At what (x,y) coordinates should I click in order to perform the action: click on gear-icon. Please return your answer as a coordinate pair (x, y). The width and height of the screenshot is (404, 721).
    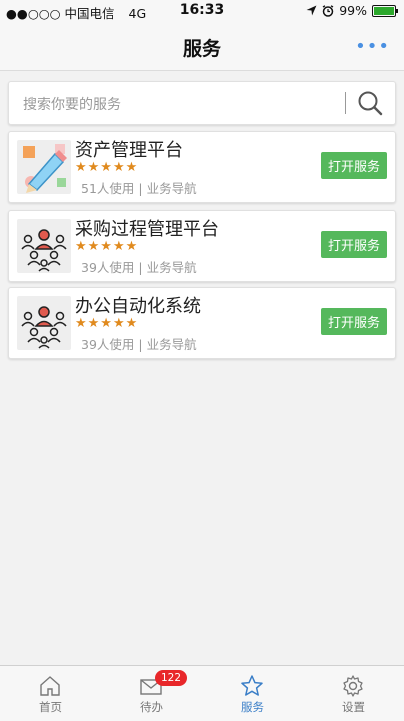
    Looking at the image, I should click on (353, 686).